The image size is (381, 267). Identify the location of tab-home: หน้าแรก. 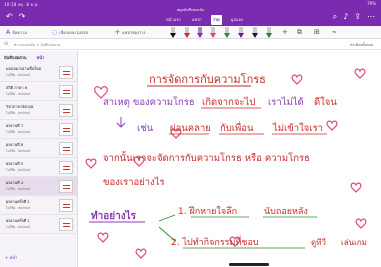
(173, 20).